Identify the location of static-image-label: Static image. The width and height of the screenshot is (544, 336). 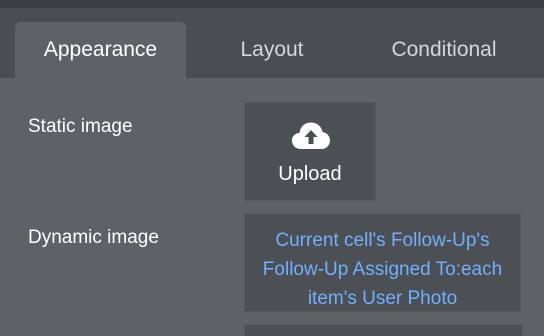
(80, 126).